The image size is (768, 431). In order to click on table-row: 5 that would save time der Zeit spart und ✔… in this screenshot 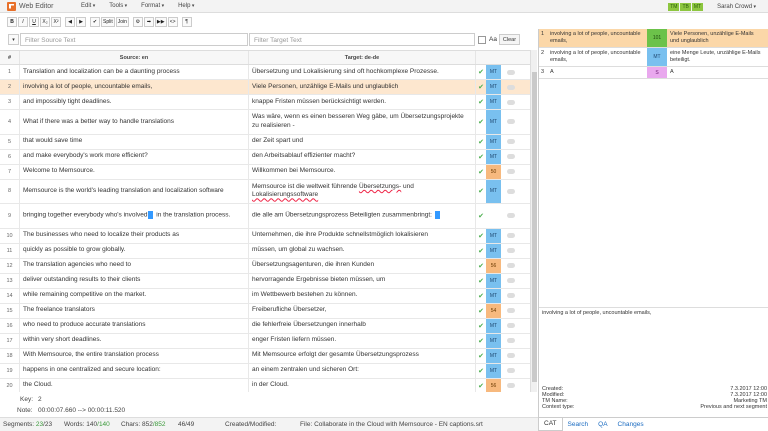, I will do `click(265, 142)`.